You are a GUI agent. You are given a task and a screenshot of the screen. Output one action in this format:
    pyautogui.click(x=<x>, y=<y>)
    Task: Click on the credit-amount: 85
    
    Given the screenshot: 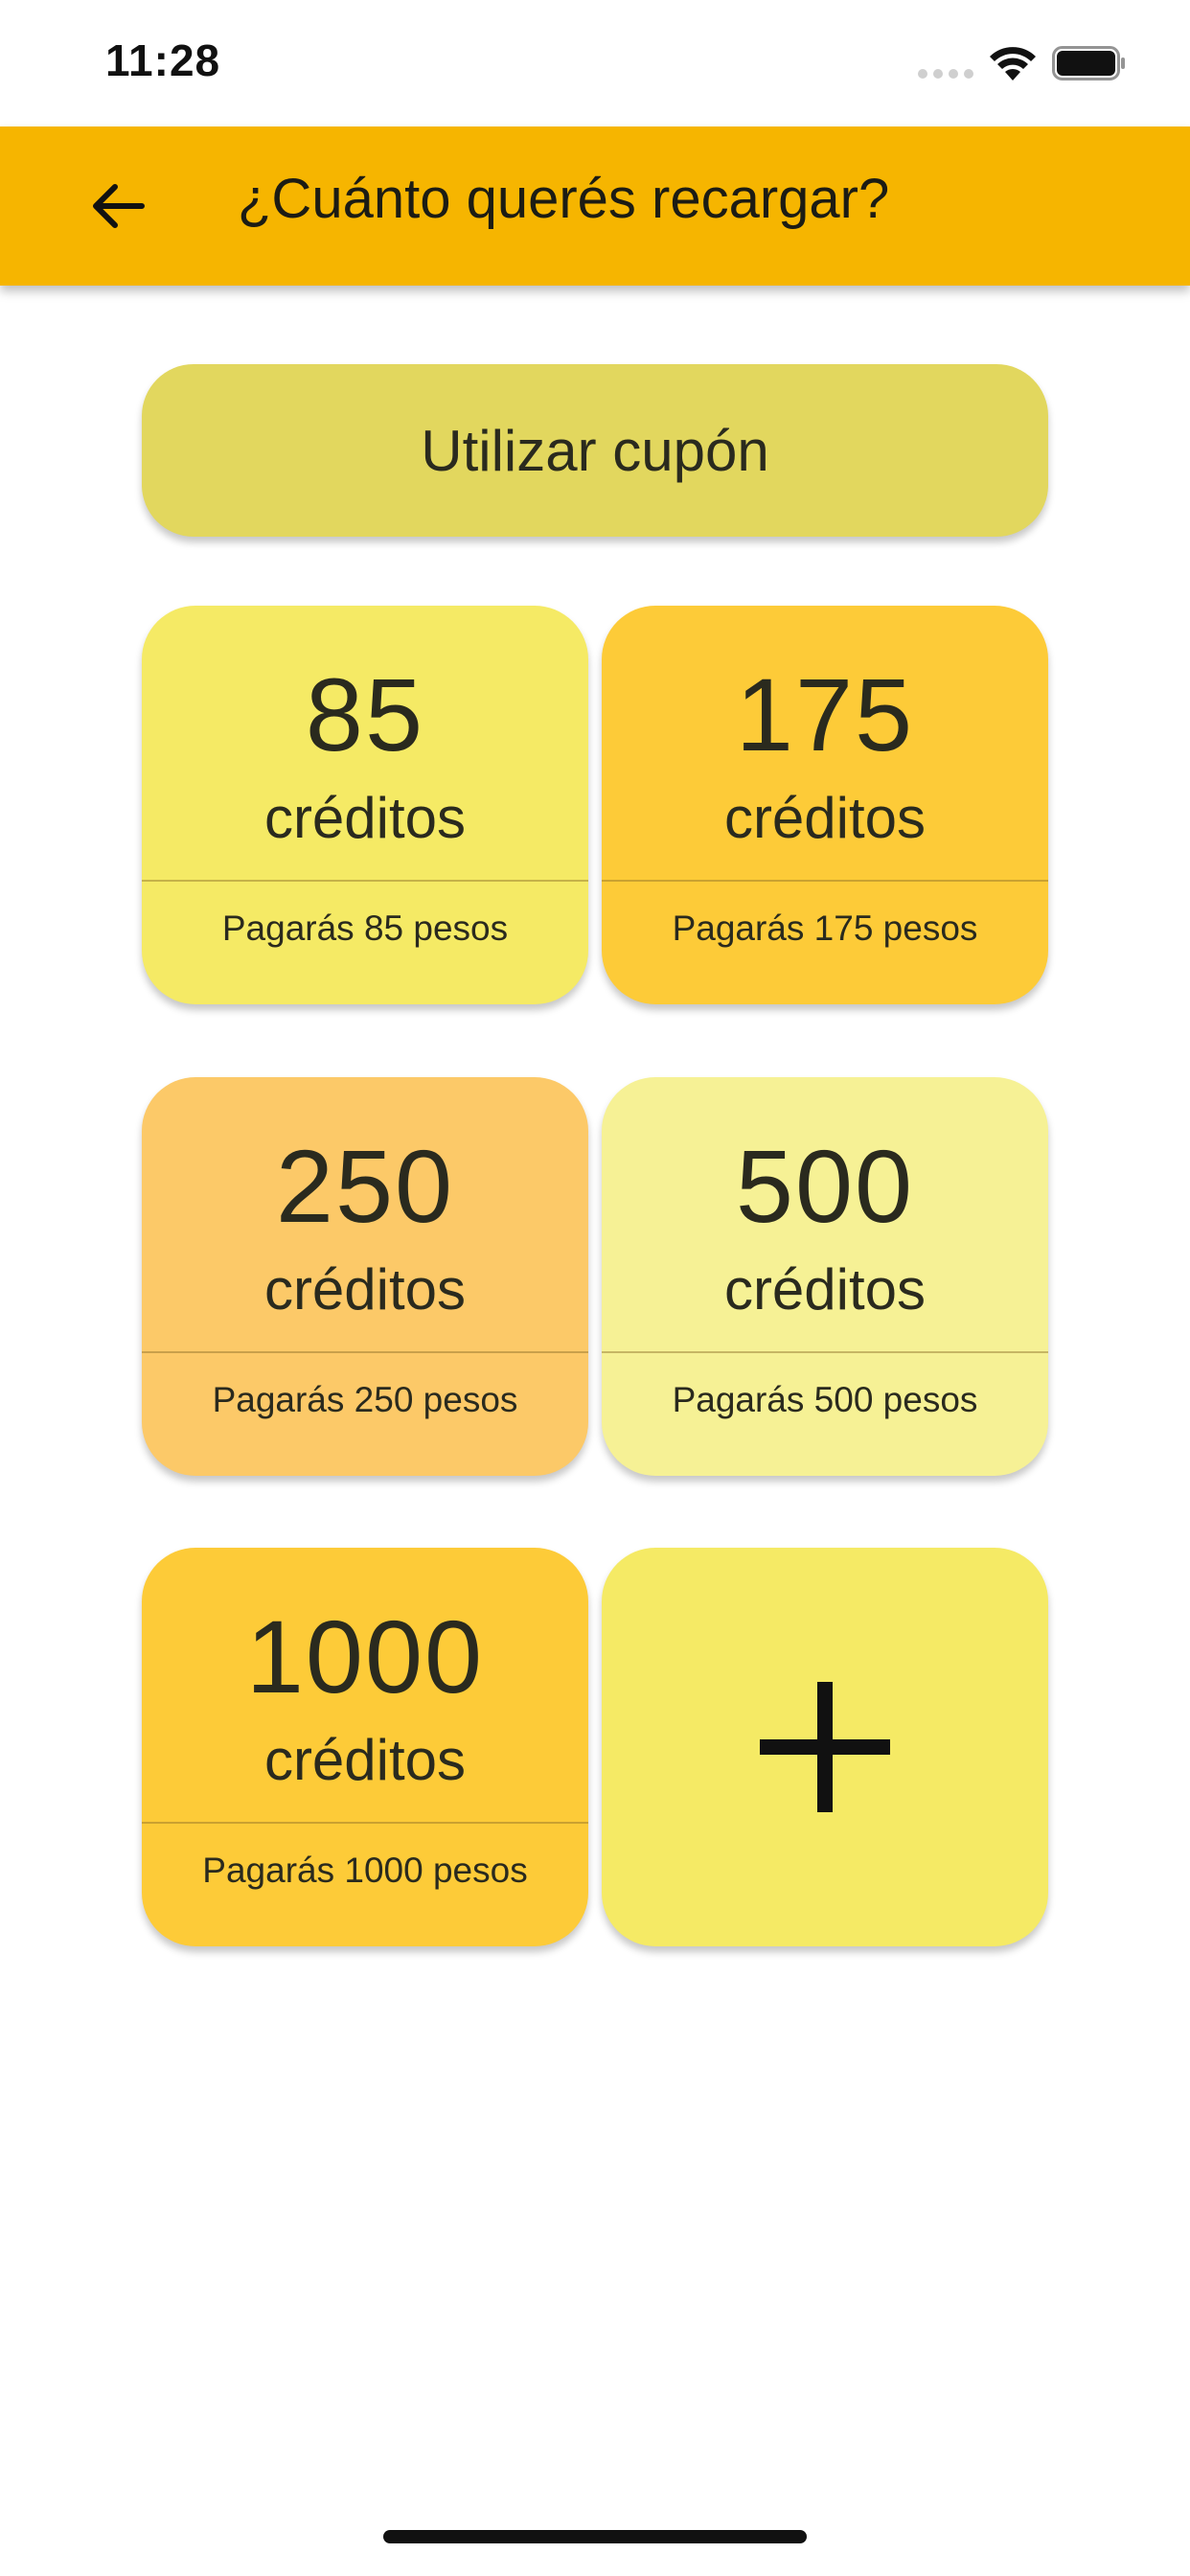 What is the action you would take?
    pyautogui.click(x=365, y=714)
    